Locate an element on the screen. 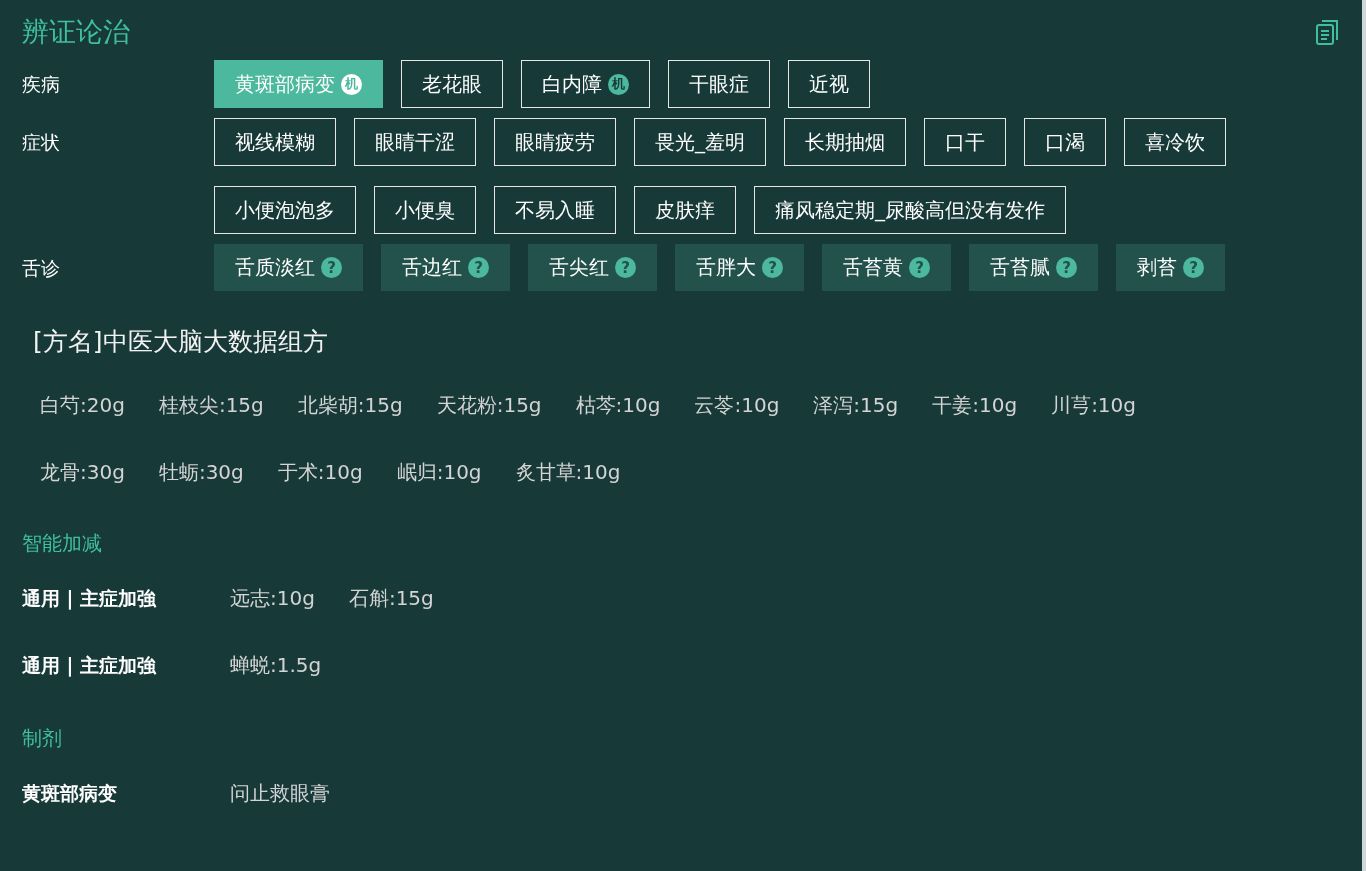 The height and width of the screenshot is (871, 1366). tag-button: 口干 is located at coordinates (965, 142).